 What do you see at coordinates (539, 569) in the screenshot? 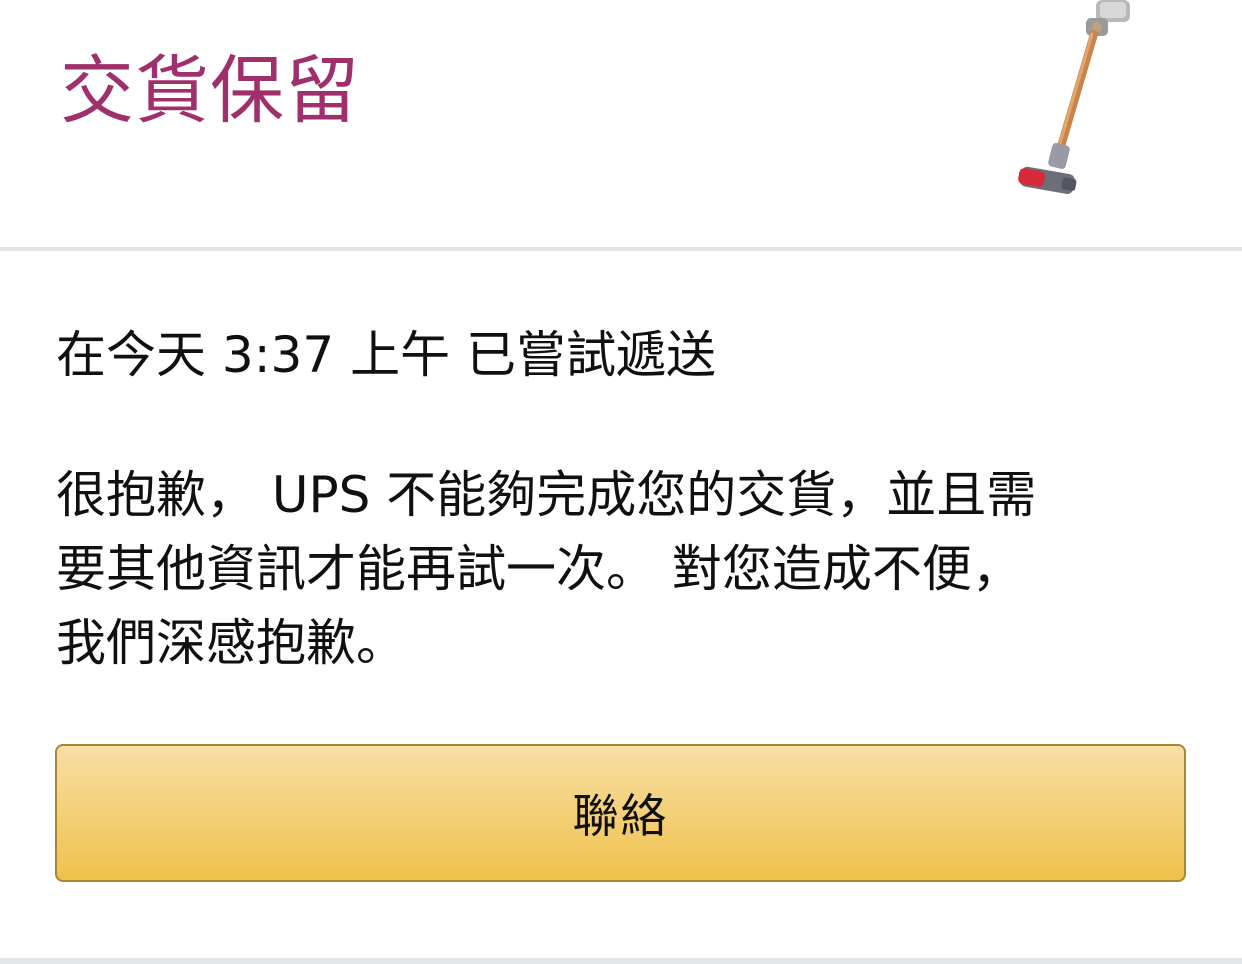
I see `message-line-2: 要其他資訊才能再試一次。 對您造成不便，` at bounding box center [539, 569].